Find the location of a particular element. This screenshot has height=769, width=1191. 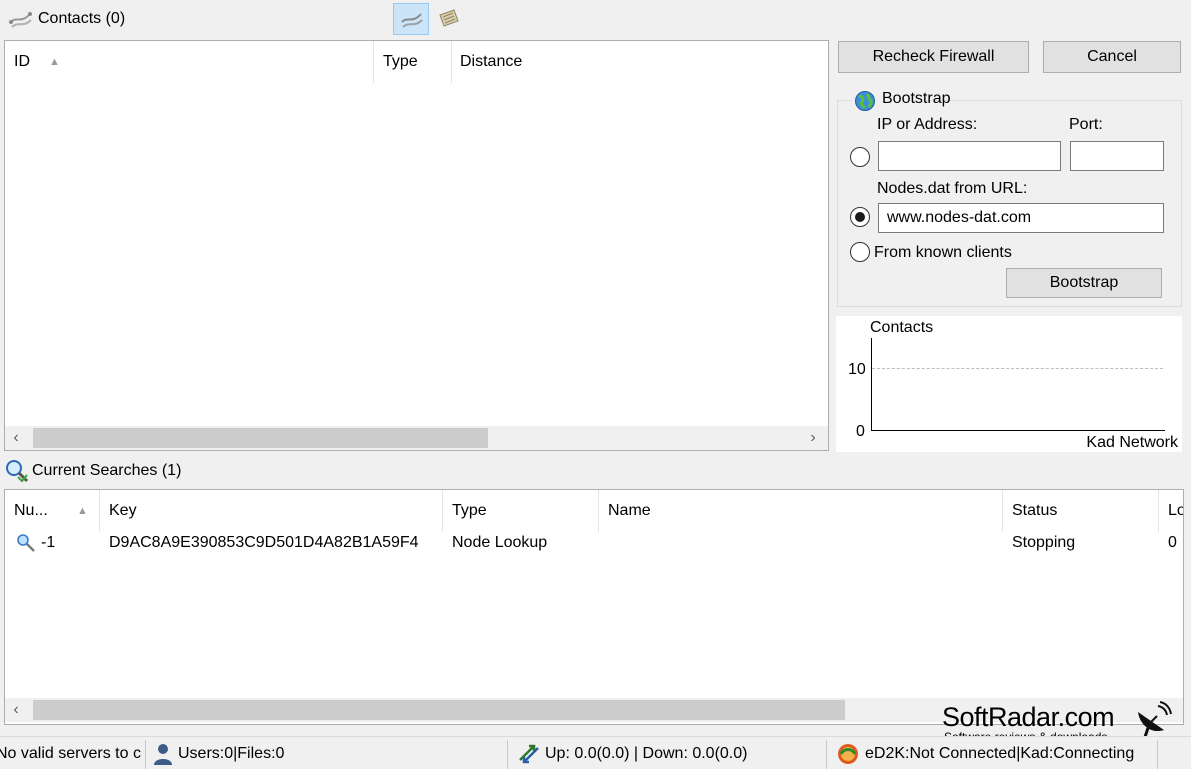

nodes-dat-url-label: Nodes.dat from URL: is located at coordinates (952, 188).